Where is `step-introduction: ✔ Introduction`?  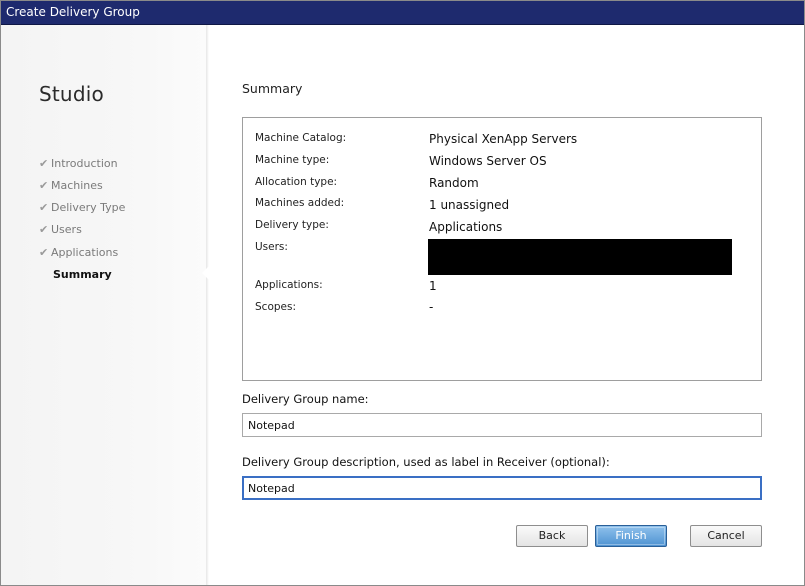
step-introduction: ✔ Introduction is located at coordinates (78, 165).